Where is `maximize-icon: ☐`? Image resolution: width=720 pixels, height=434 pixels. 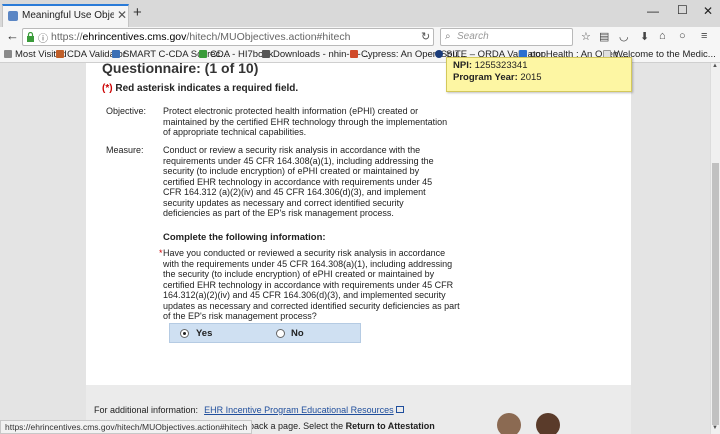
maximize-icon: ☐ is located at coordinates (682, 10).